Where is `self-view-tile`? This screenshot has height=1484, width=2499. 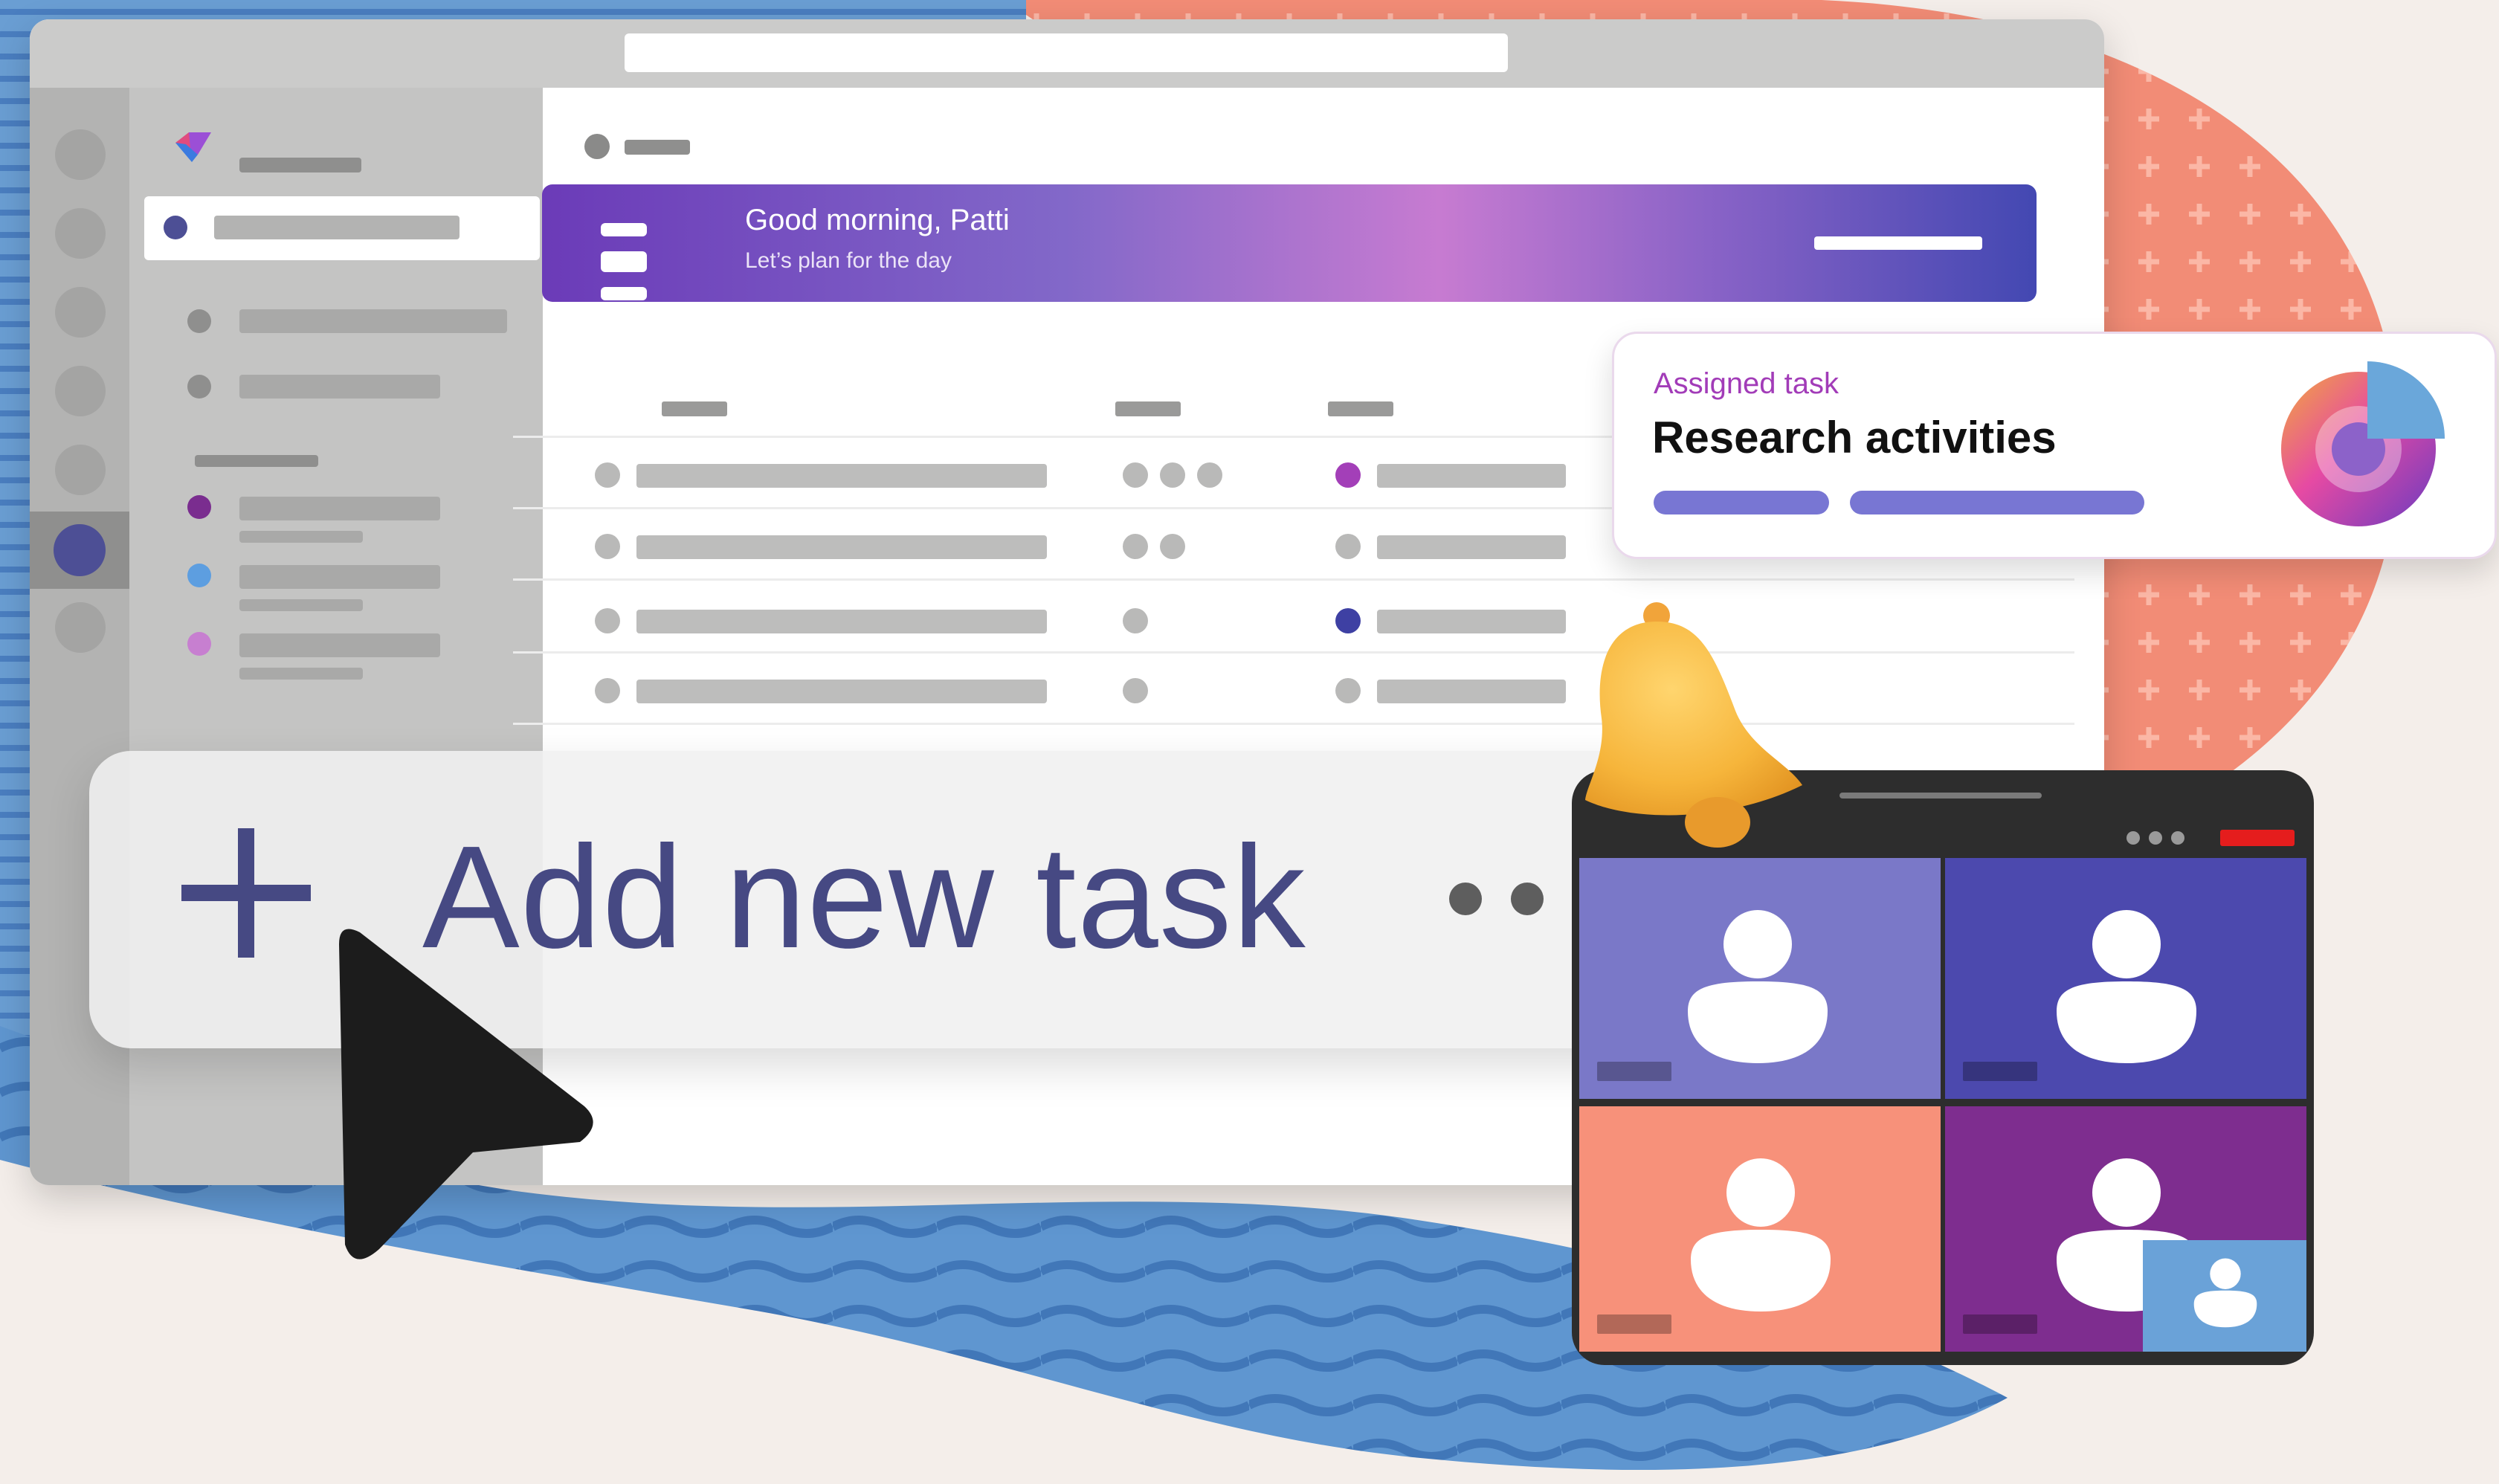 self-view-tile is located at coordinates (2224, 1296).